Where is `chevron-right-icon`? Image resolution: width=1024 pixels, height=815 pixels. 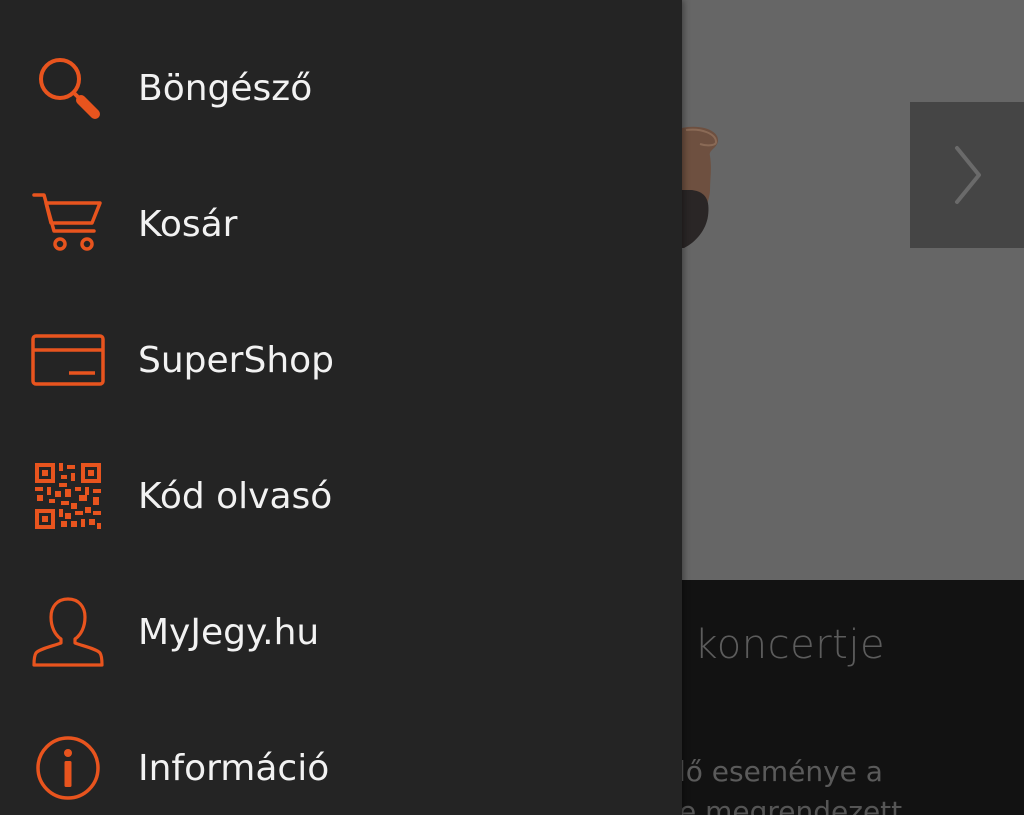
chevron-right-icon is located at coordinates (968, 175).